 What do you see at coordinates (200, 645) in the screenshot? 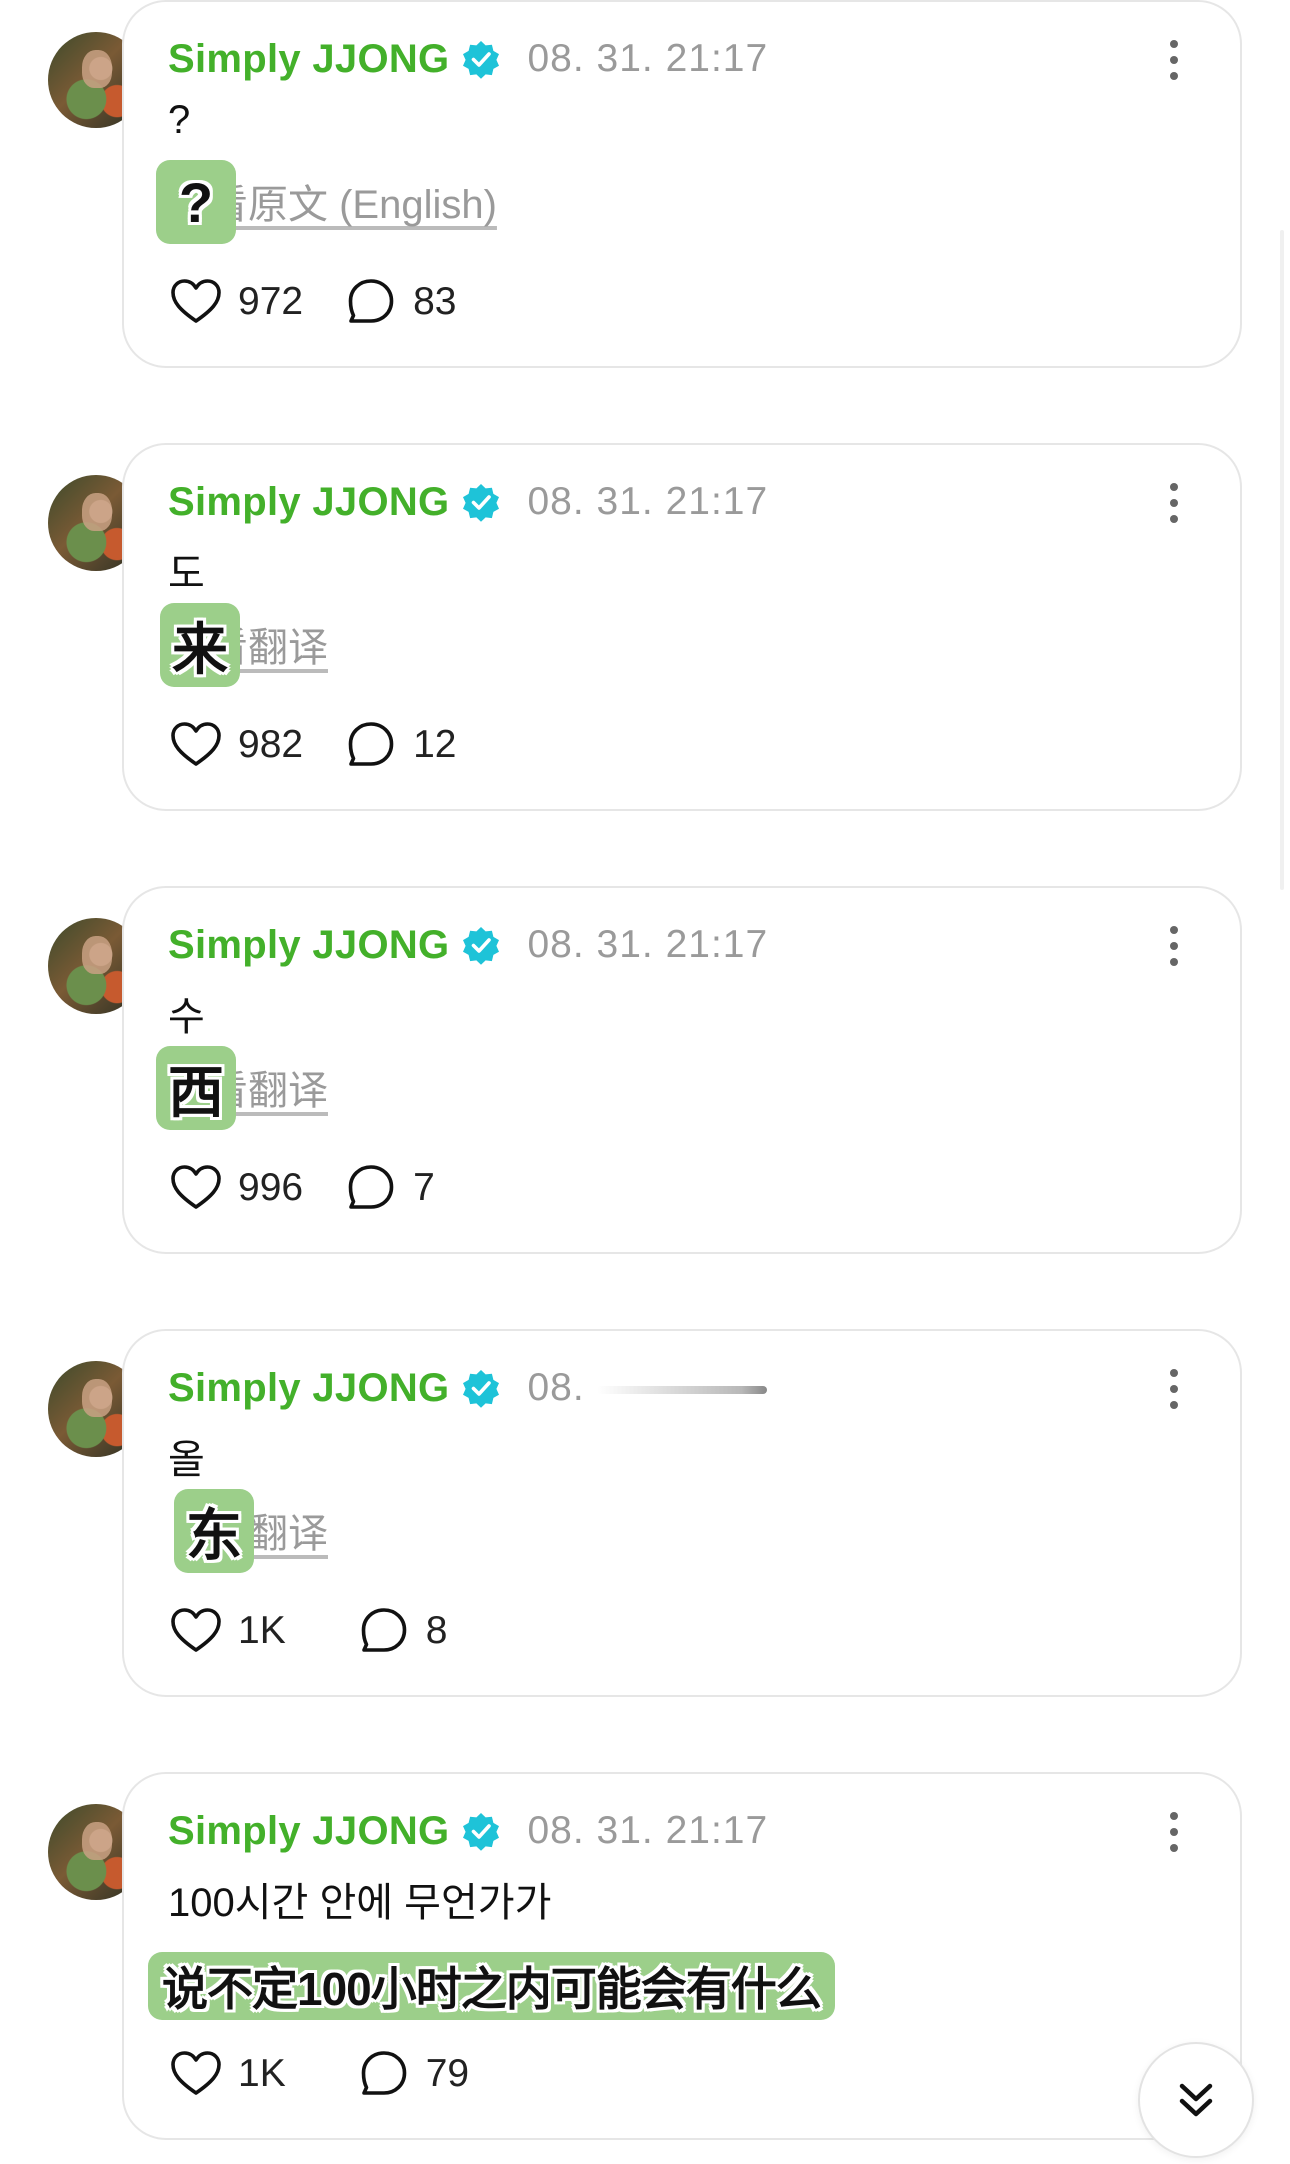
I see `caption-sticker: 来` at bounding box center [200, 645].